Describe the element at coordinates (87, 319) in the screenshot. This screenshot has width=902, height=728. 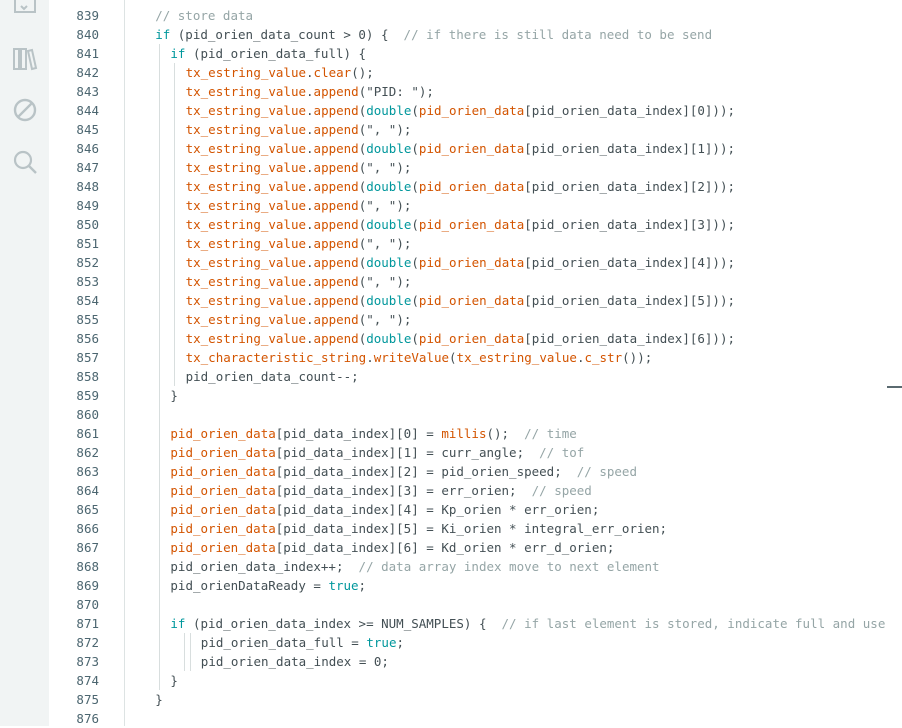
I see `line-number: 855` at that location.